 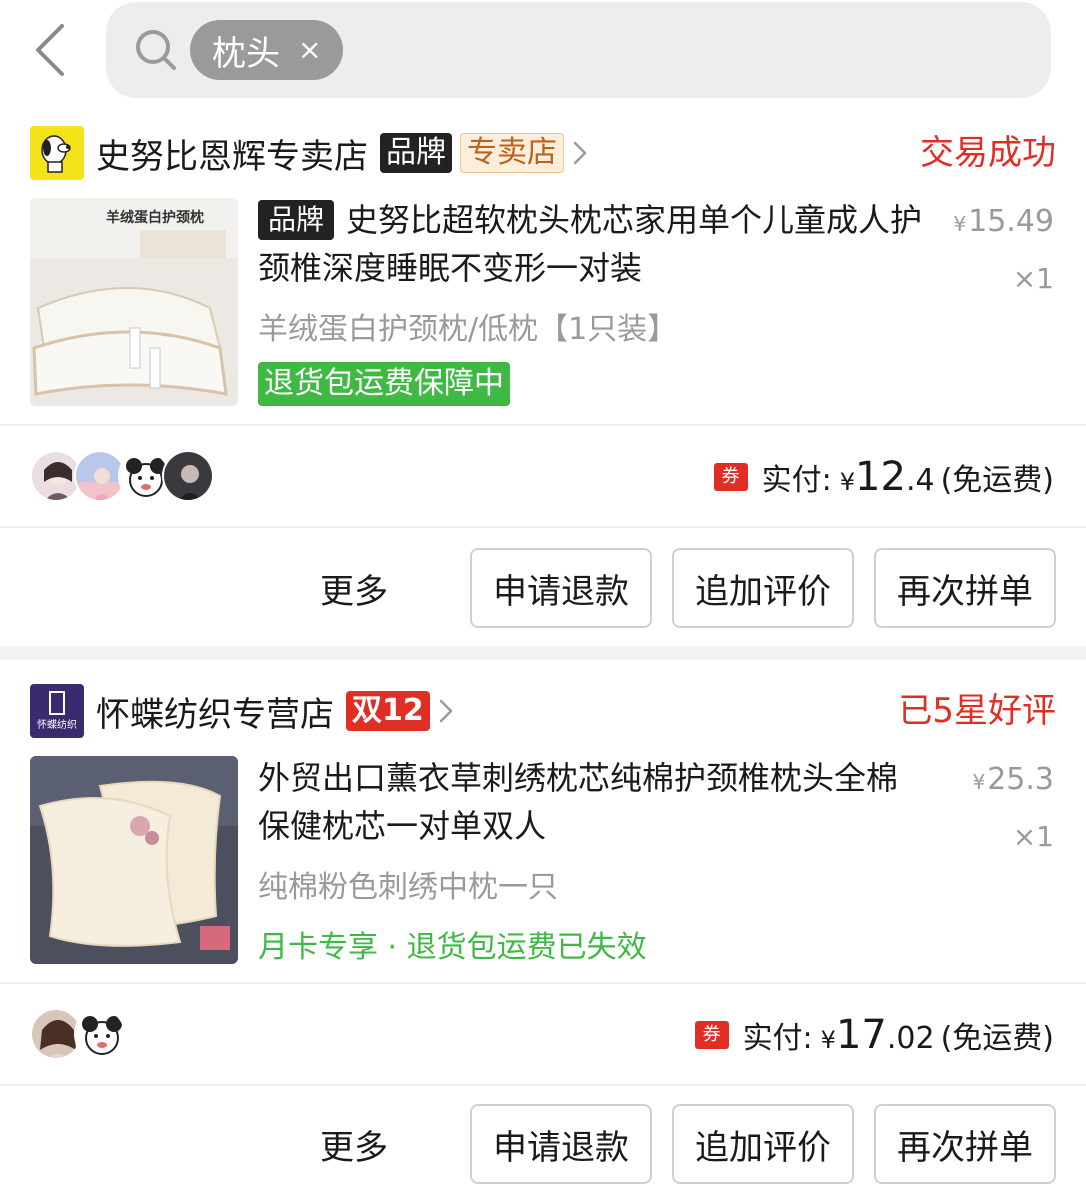 I want to click on top-bar: 枕头 ×, so click(x=543, y=56).